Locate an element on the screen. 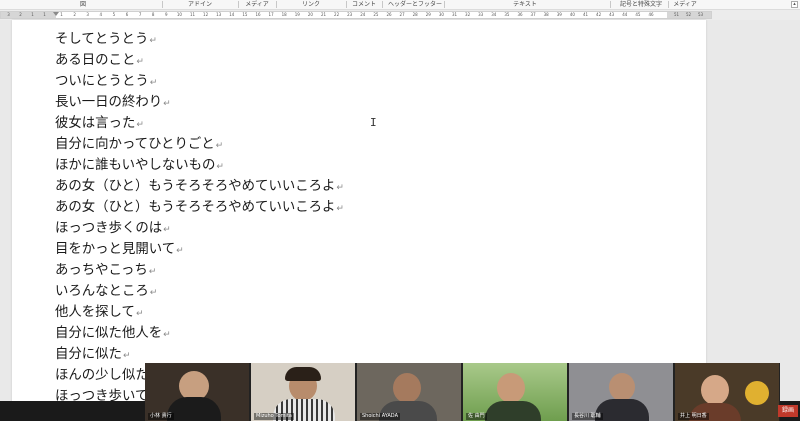 This screenshot has width=800, height=421. document-line: 目をかっと見開いて↵ is located at coordinates (199, 249).